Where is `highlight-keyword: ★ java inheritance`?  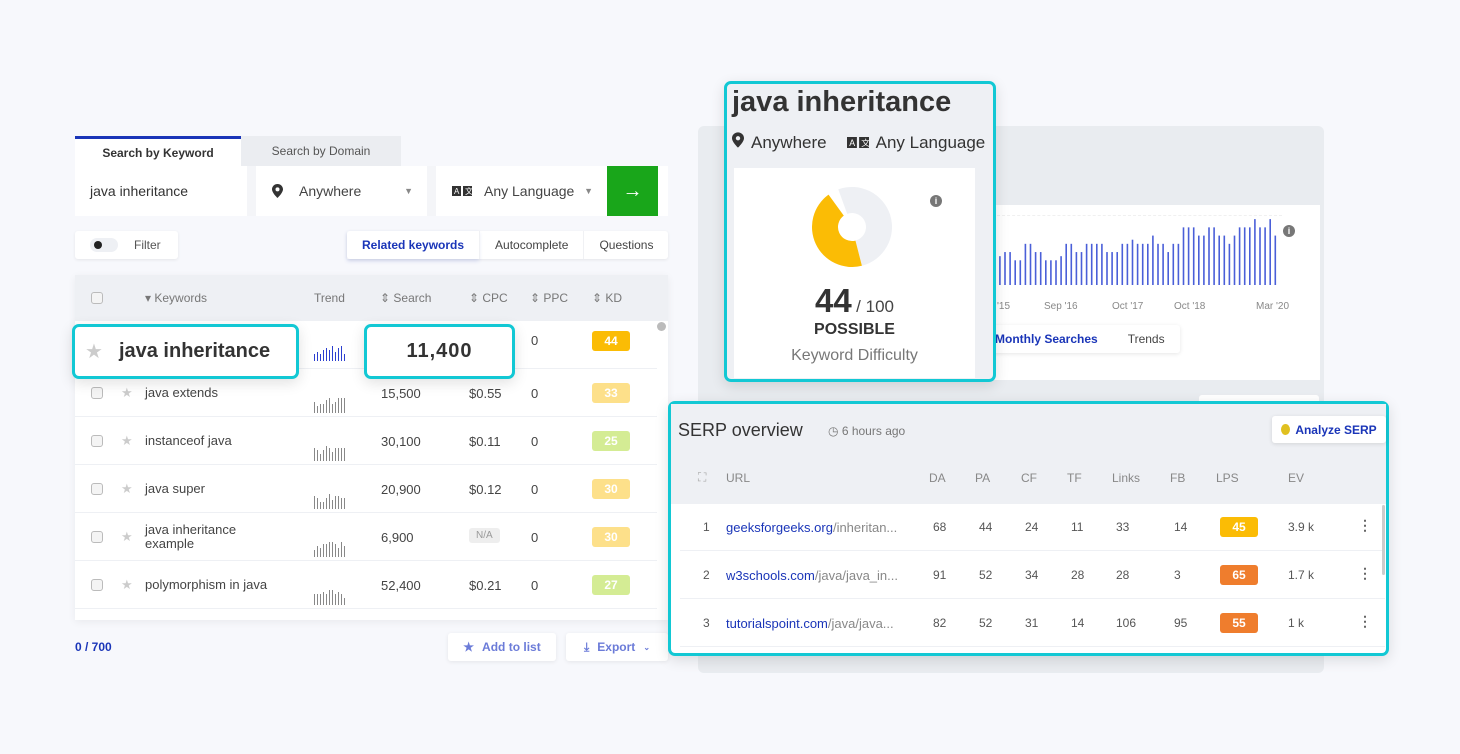
highlight-keyword: ★ java inheritance is located at coordinates (185, 351).